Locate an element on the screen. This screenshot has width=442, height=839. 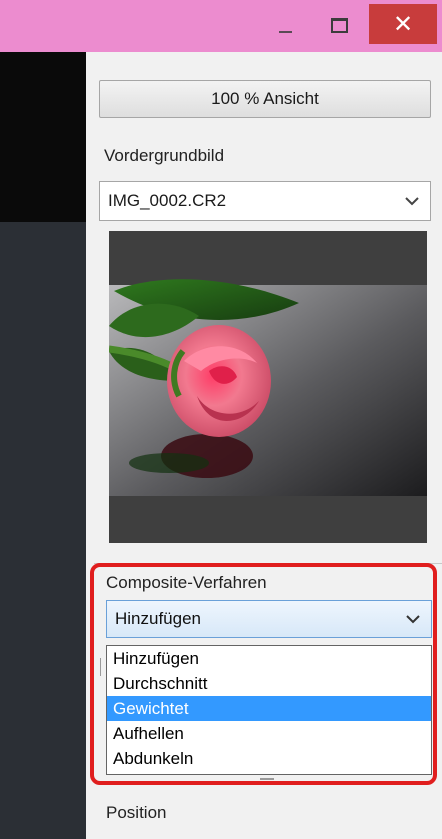
close-icon: ✕ is located at coordinates (403, 24).